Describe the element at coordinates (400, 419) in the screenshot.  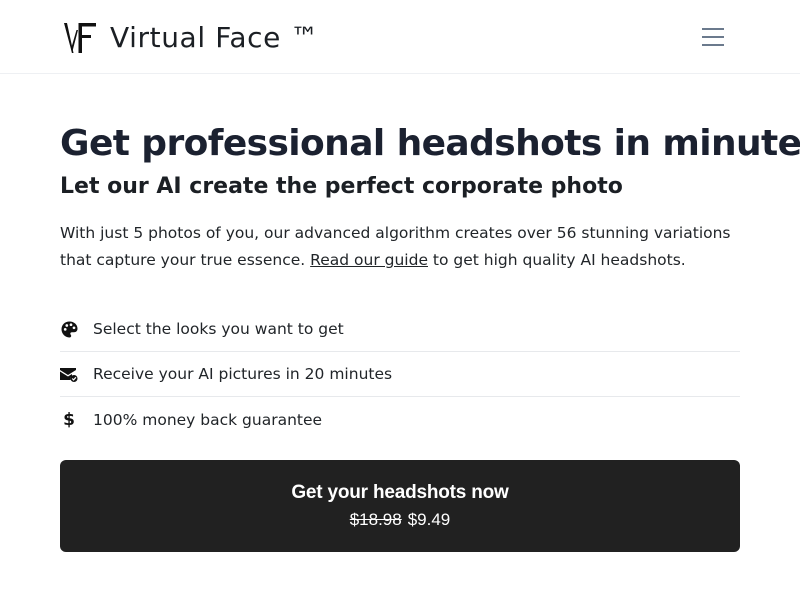
I see `feature-item-guarantee: $ 100% money back guarantee` at that location.